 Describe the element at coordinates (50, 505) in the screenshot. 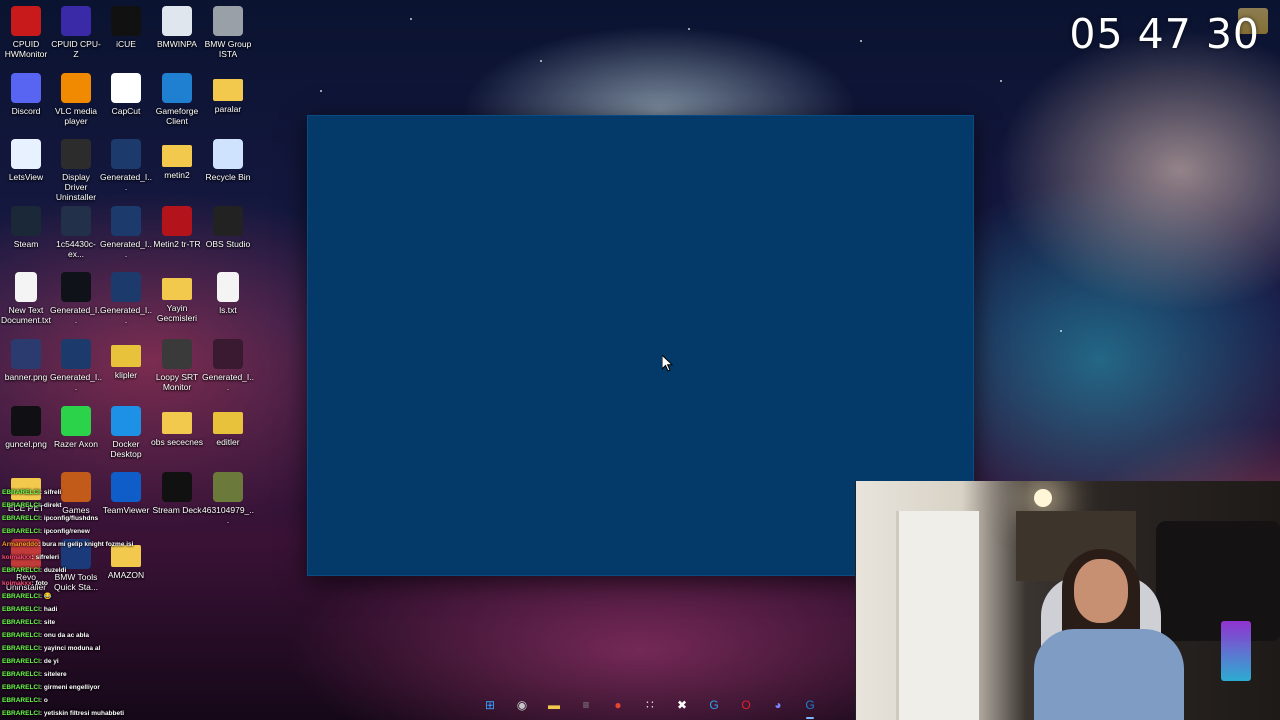

I see `chat-text: : direkt` at that location.